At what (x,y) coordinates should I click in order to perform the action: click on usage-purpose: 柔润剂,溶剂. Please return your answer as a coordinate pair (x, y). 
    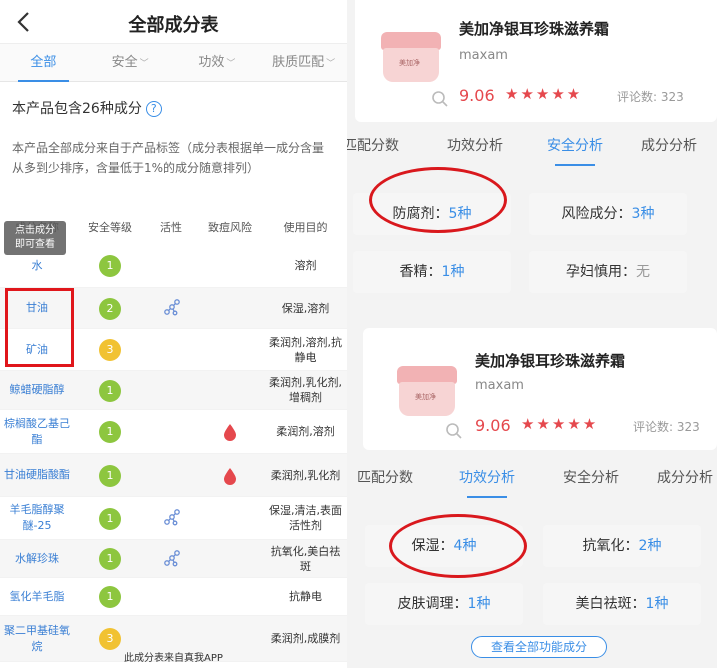
    Looking at the image, I should click on (305, 431).